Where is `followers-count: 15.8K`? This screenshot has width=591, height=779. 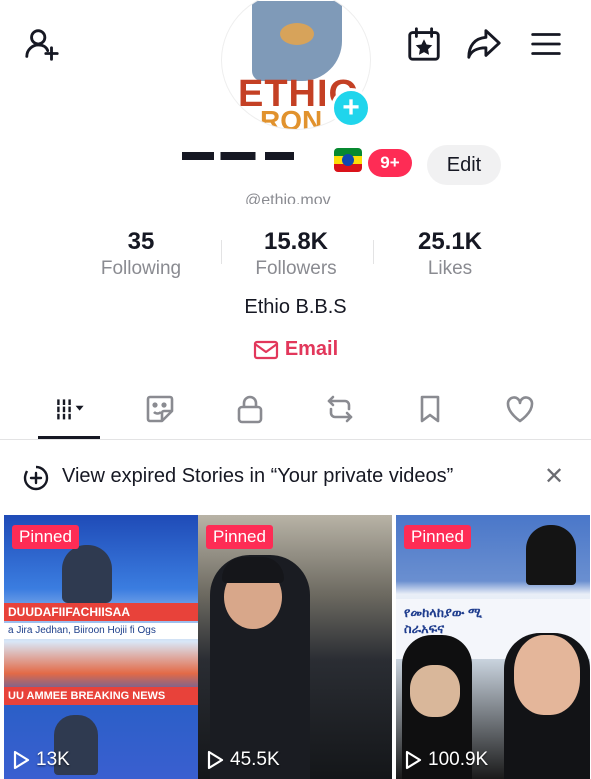
followers-count: 15.8K is located at coordinates (296, 241).